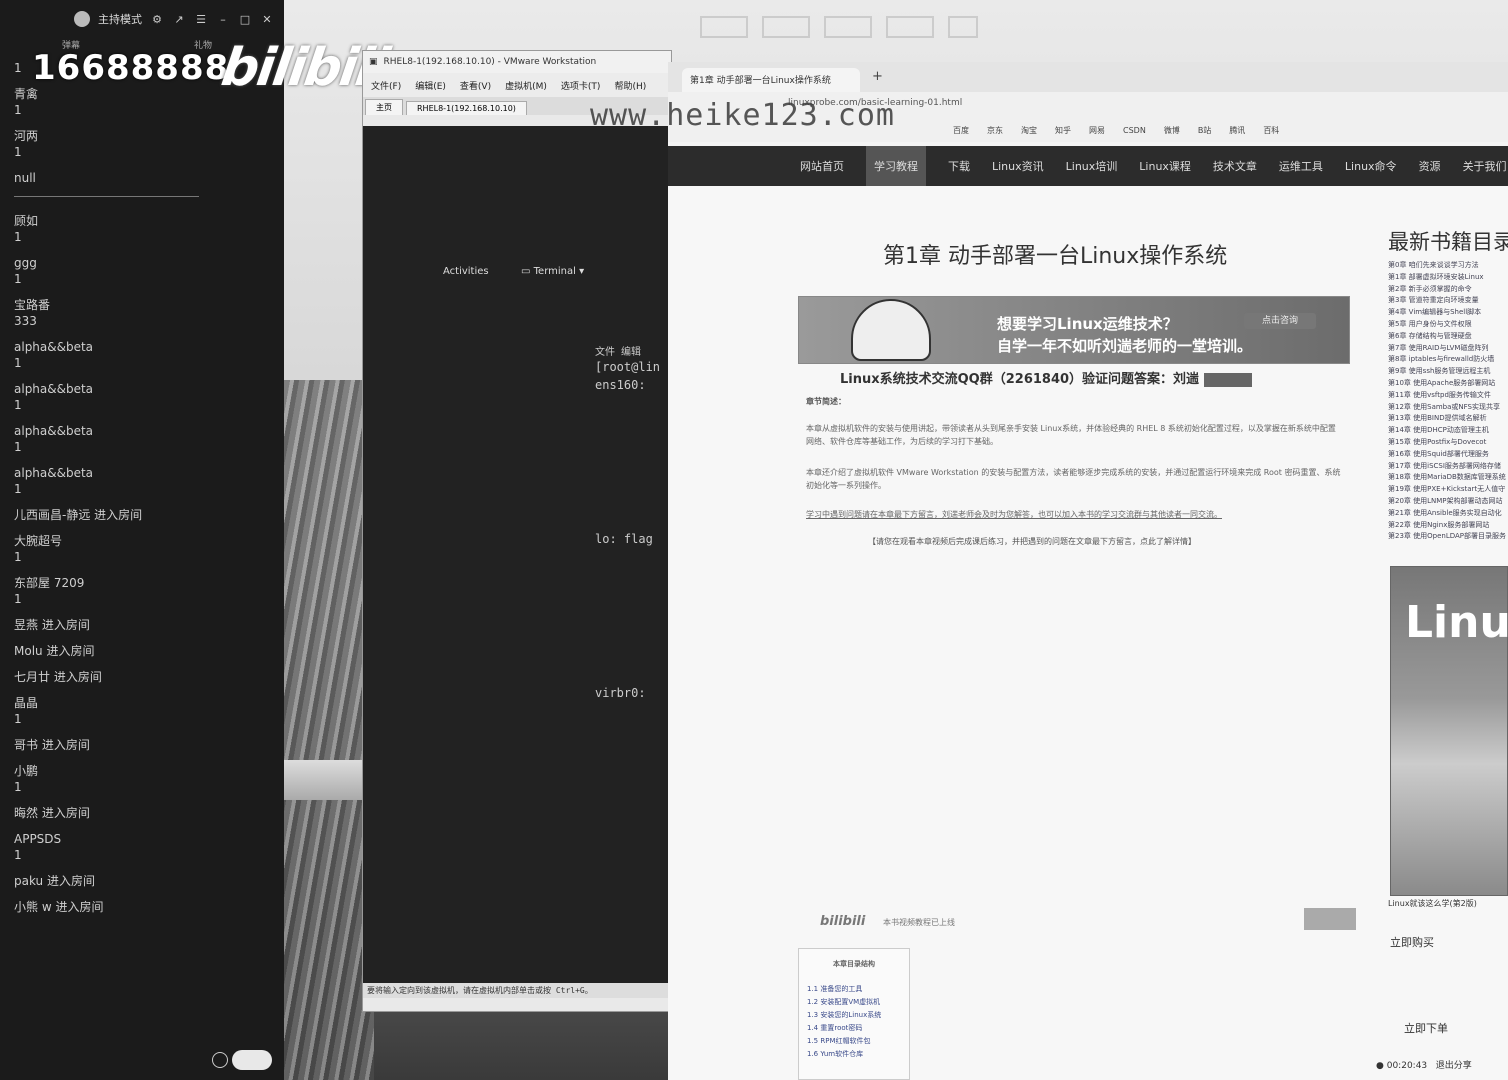 This screenshot has height=1080, width=1508. Describe the element at coordinates (1448, 325) in the screenshot. I see `sidebar-chapter-link: 第5章 用户身份与文件权限` at that location.